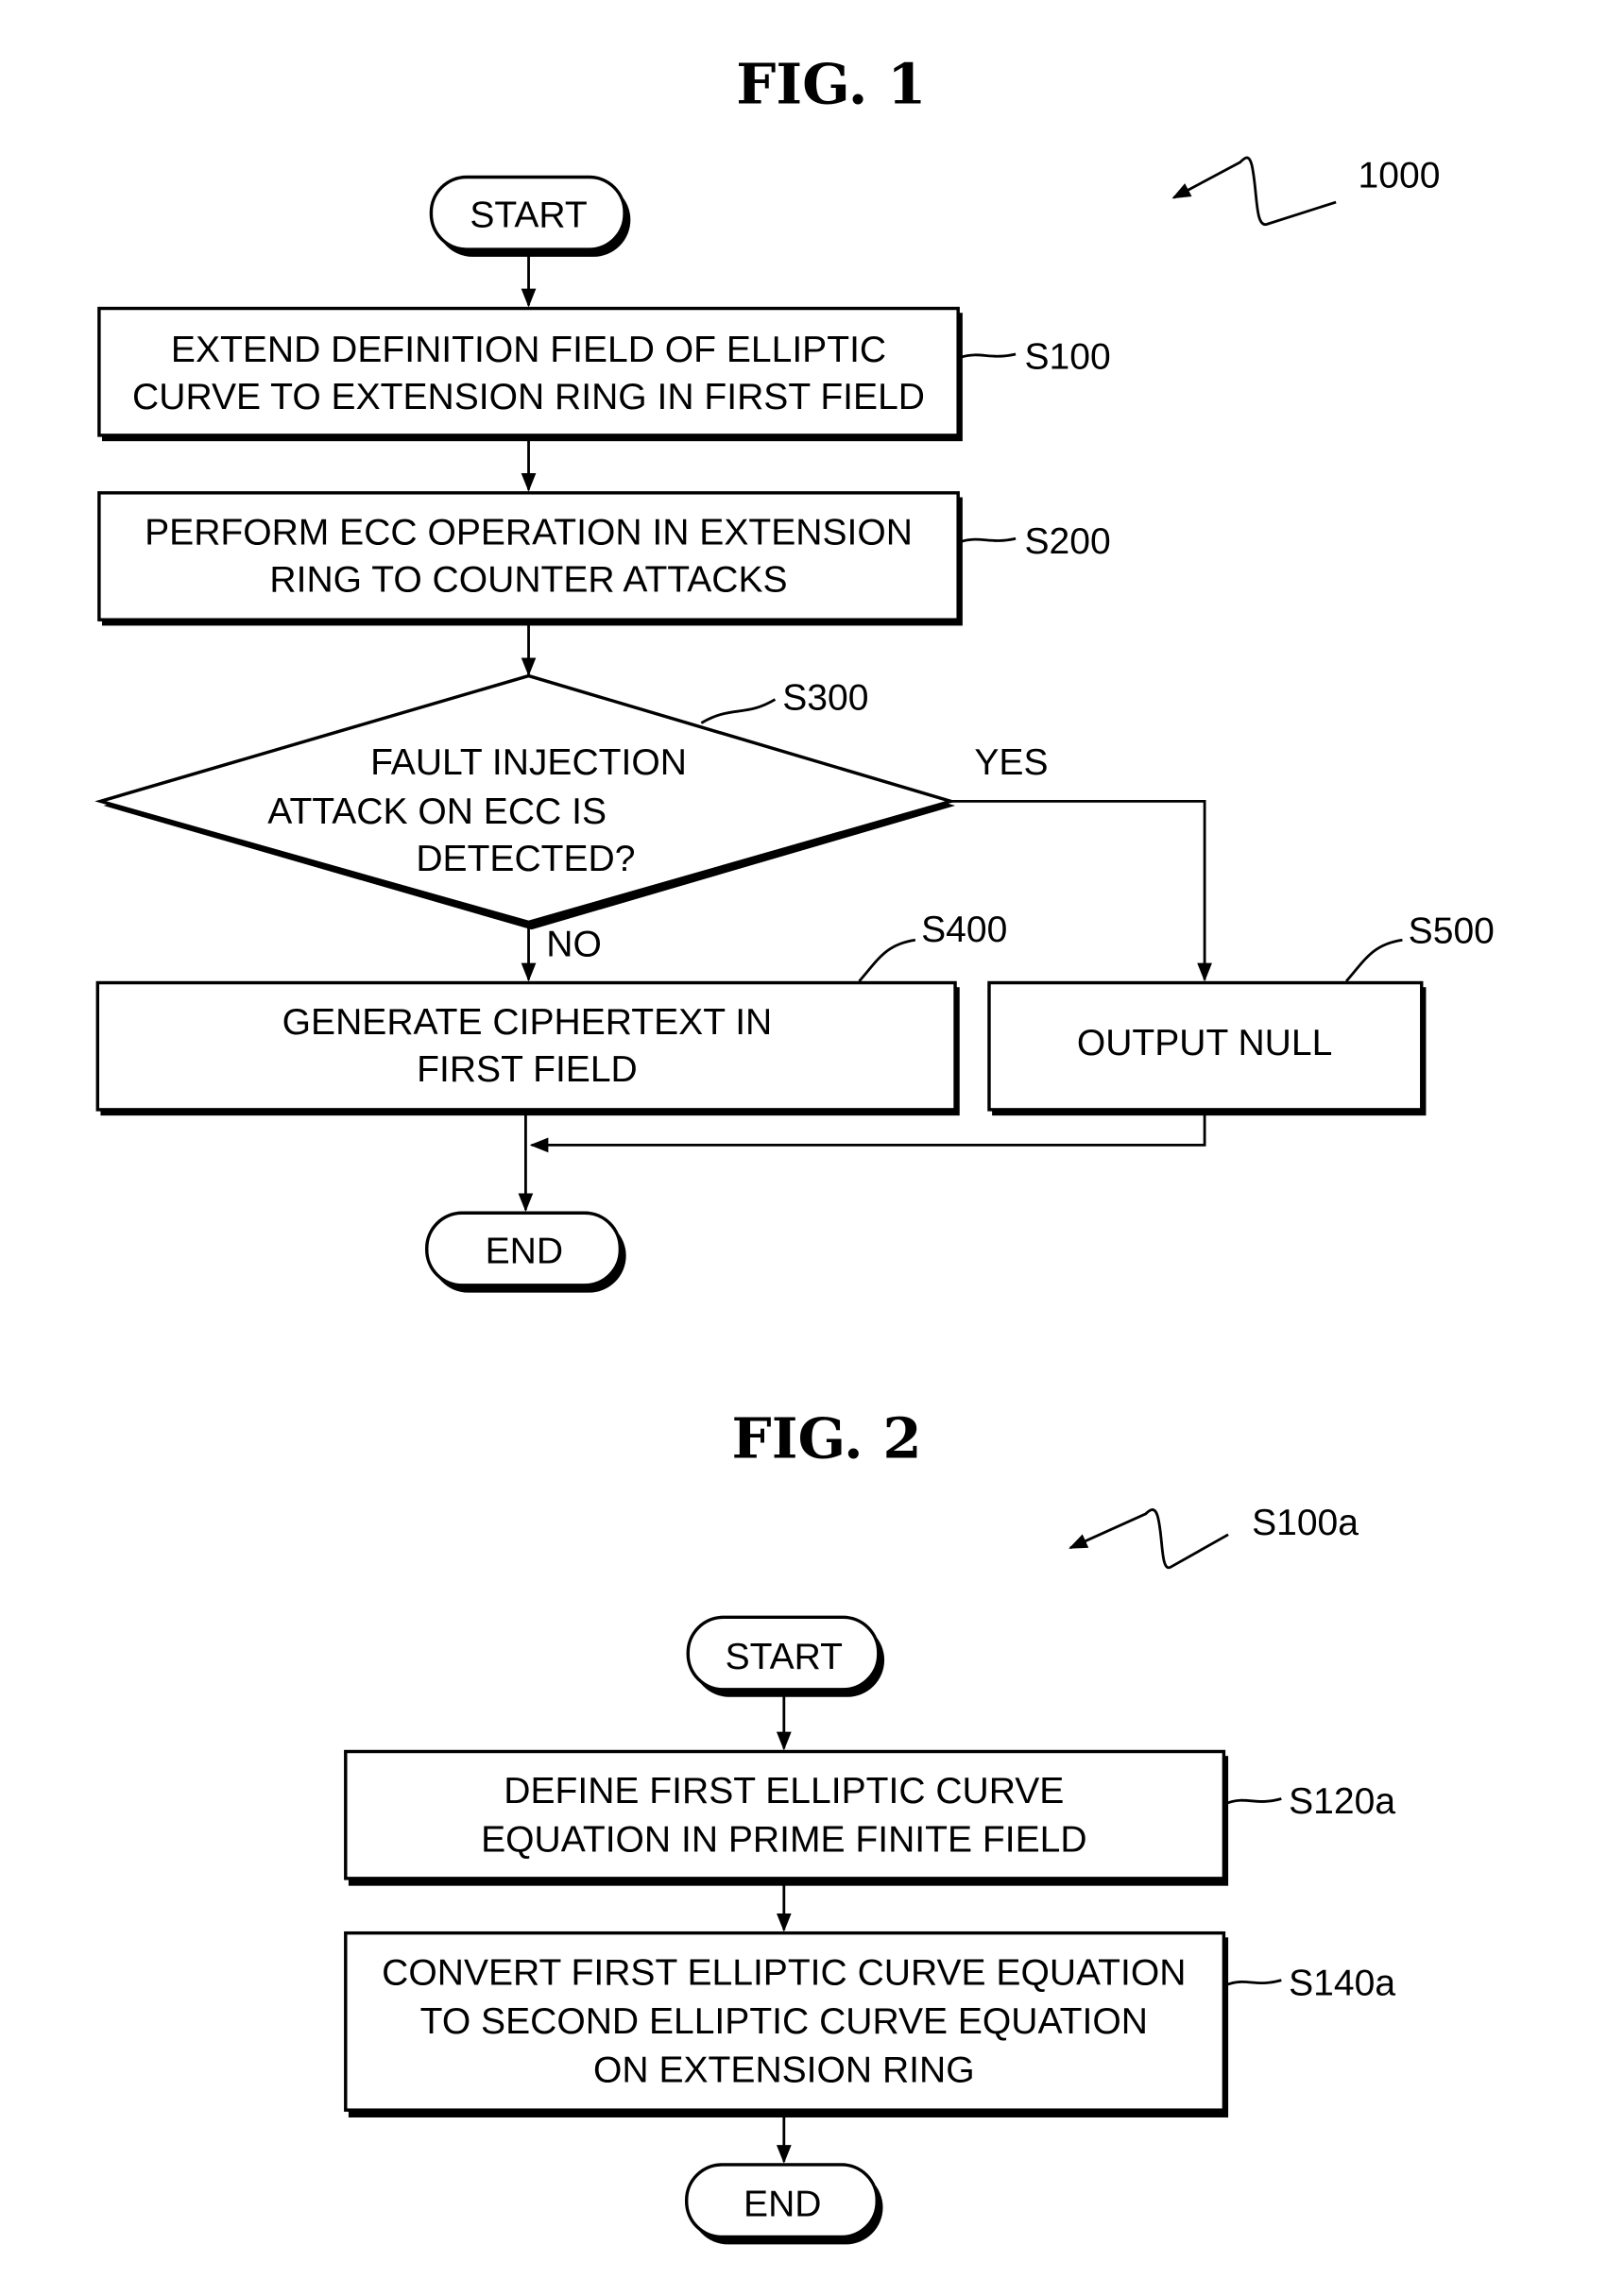  I want to click on decision-s300-line-2: ATTACK ON ECC IS, so click(437, 812).